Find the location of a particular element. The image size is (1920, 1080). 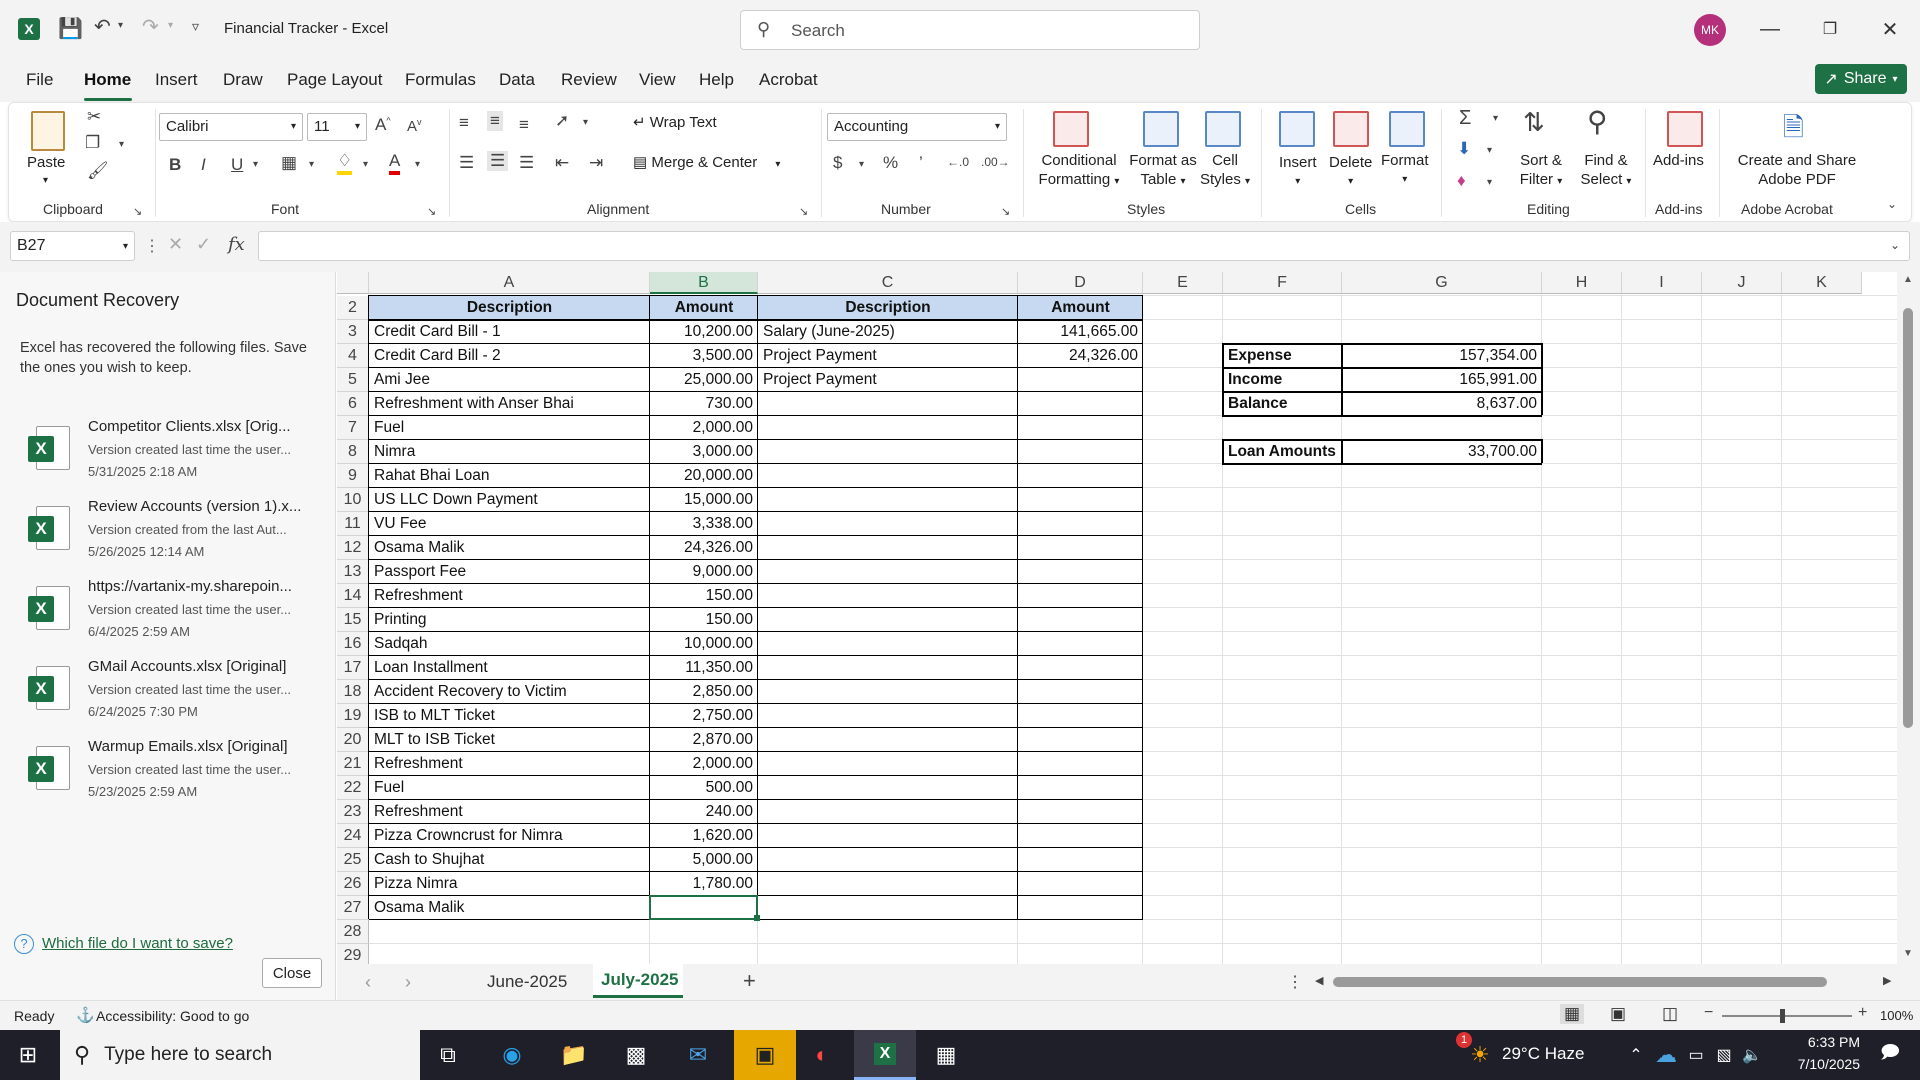

cell-styles-icon is located at coordinates (1223, 129).